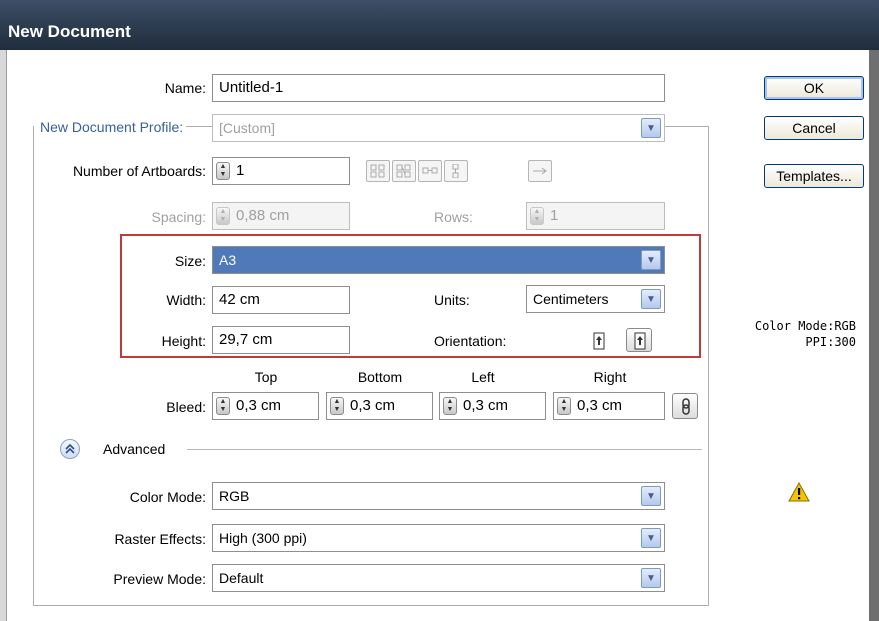  What do you see at coordinates (263, 215) in the screenshot?
I see `spacing-value: 0,88 cm` at bounding box center [263, 215].